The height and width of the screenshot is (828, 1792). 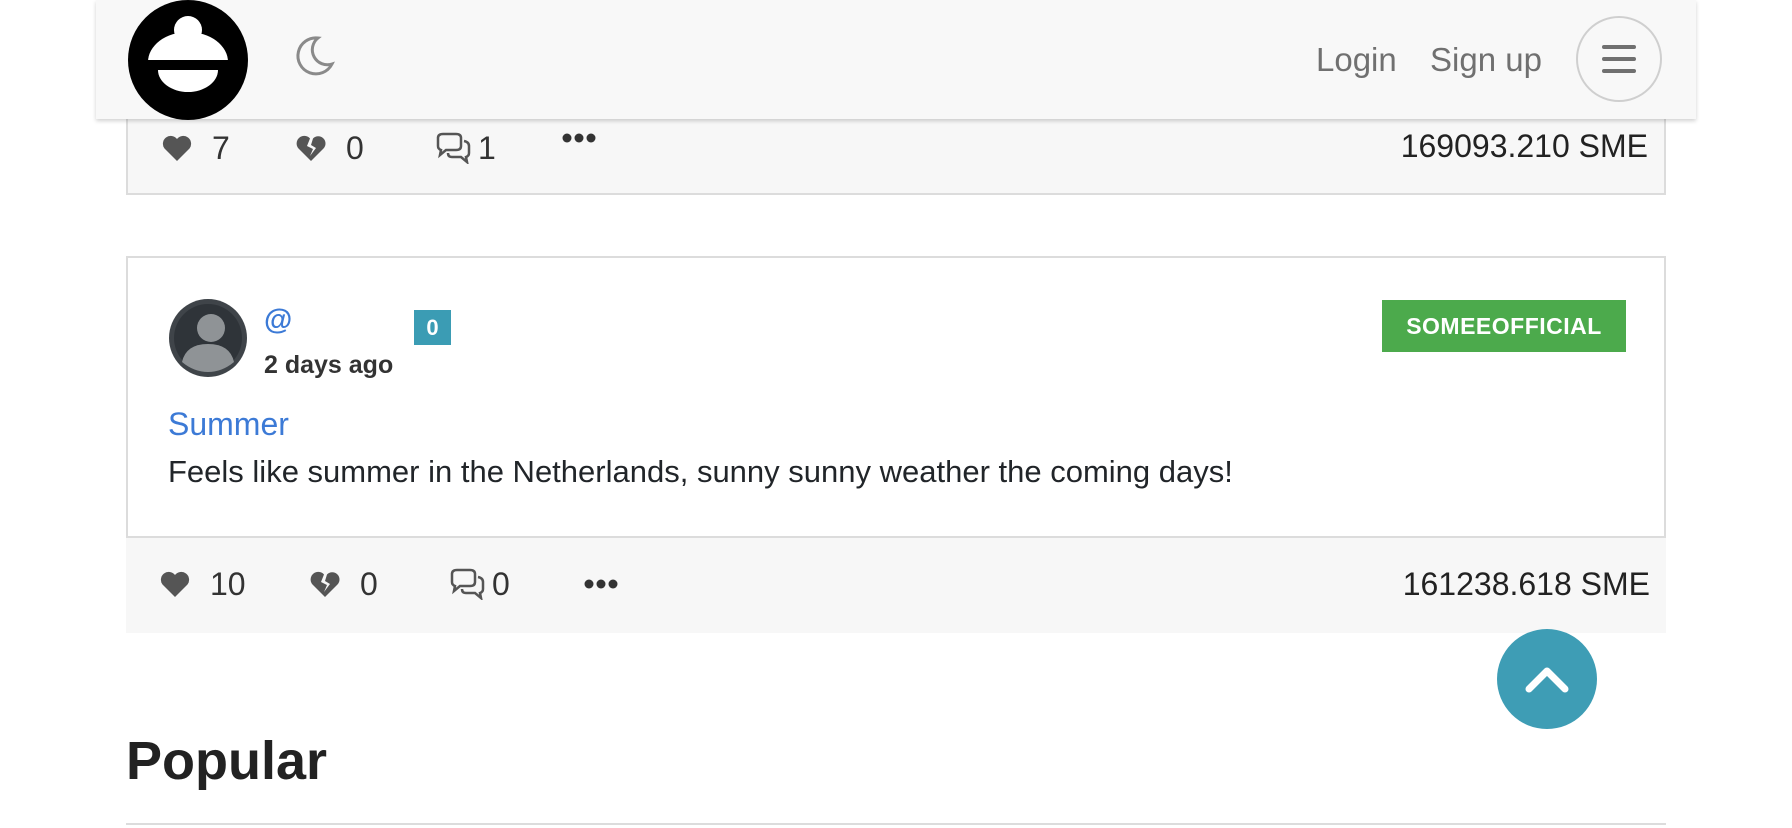 I want to click on top-navbar: Login Sign up, so click(x=896, y=60).